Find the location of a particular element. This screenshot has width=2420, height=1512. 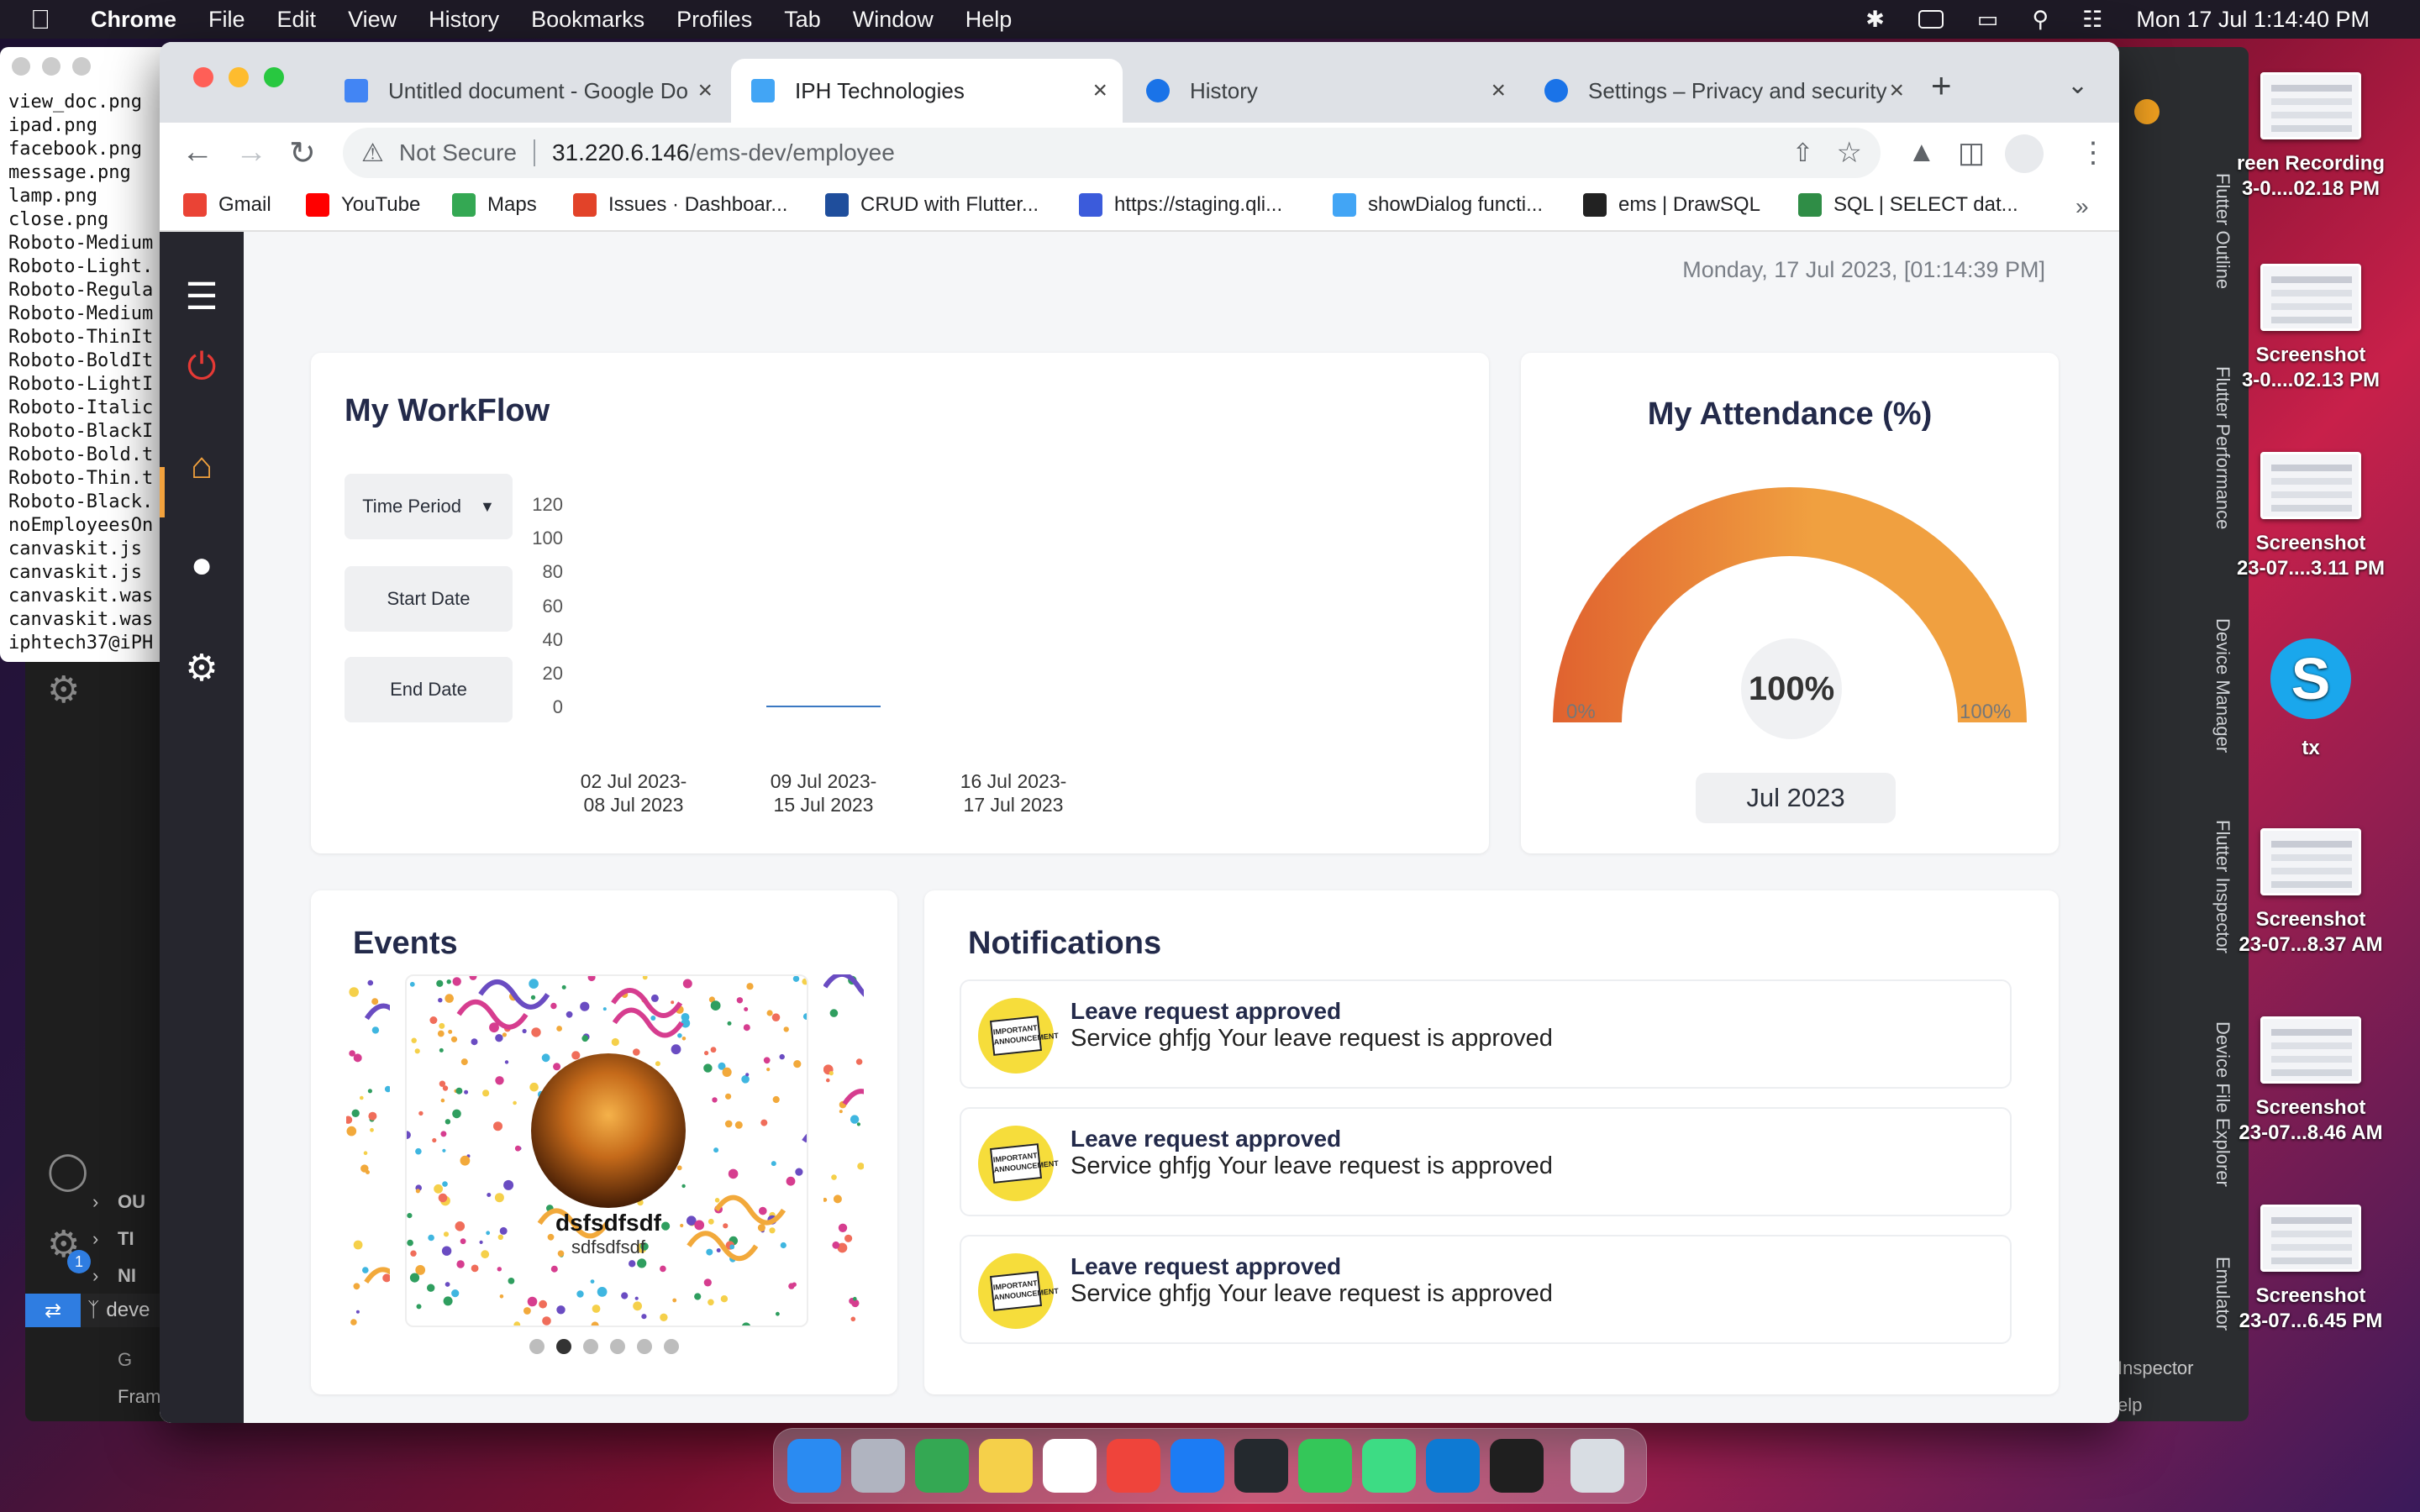

file-list-item: Roboto-Light. is located at coordinates (86, 267).